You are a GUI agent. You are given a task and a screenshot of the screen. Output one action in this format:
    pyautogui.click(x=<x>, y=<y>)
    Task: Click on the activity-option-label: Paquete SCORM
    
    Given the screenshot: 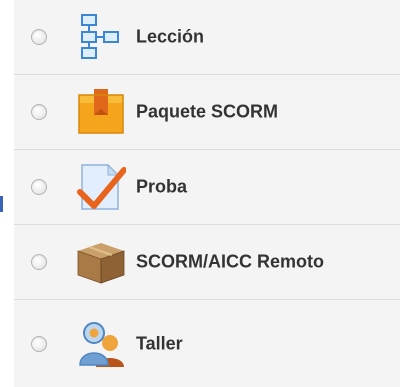 What is the action you would take?
    pyautogui.click(x=207, y=111)
    